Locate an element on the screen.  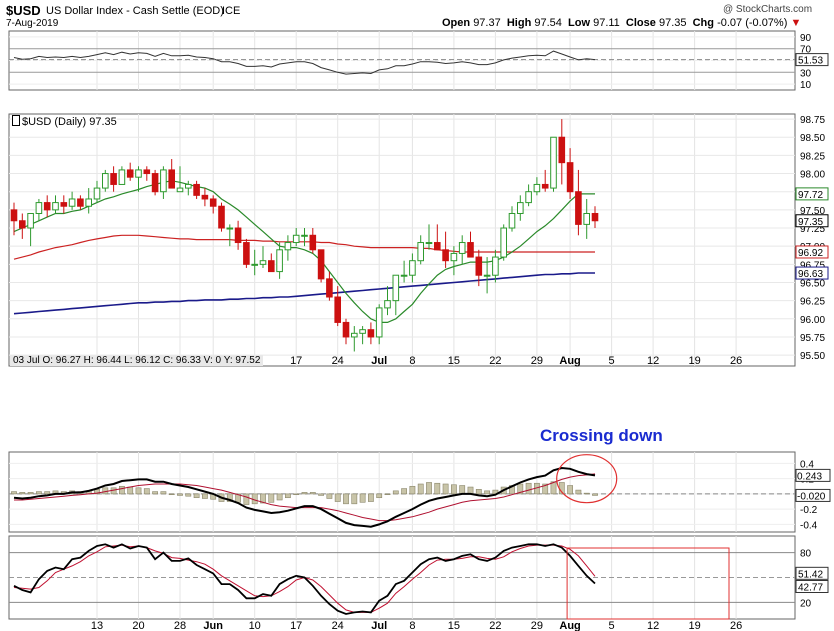
price-tick-label: 95.75 is located at coordinates (812, 338).